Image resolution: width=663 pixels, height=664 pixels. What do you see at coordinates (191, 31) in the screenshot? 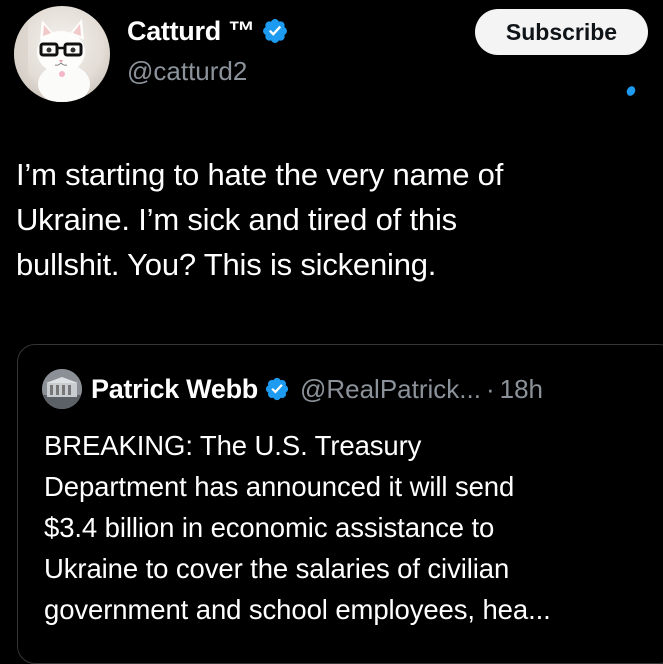
I see `author-name: Catturd ™` at bounding box center [191, 31].